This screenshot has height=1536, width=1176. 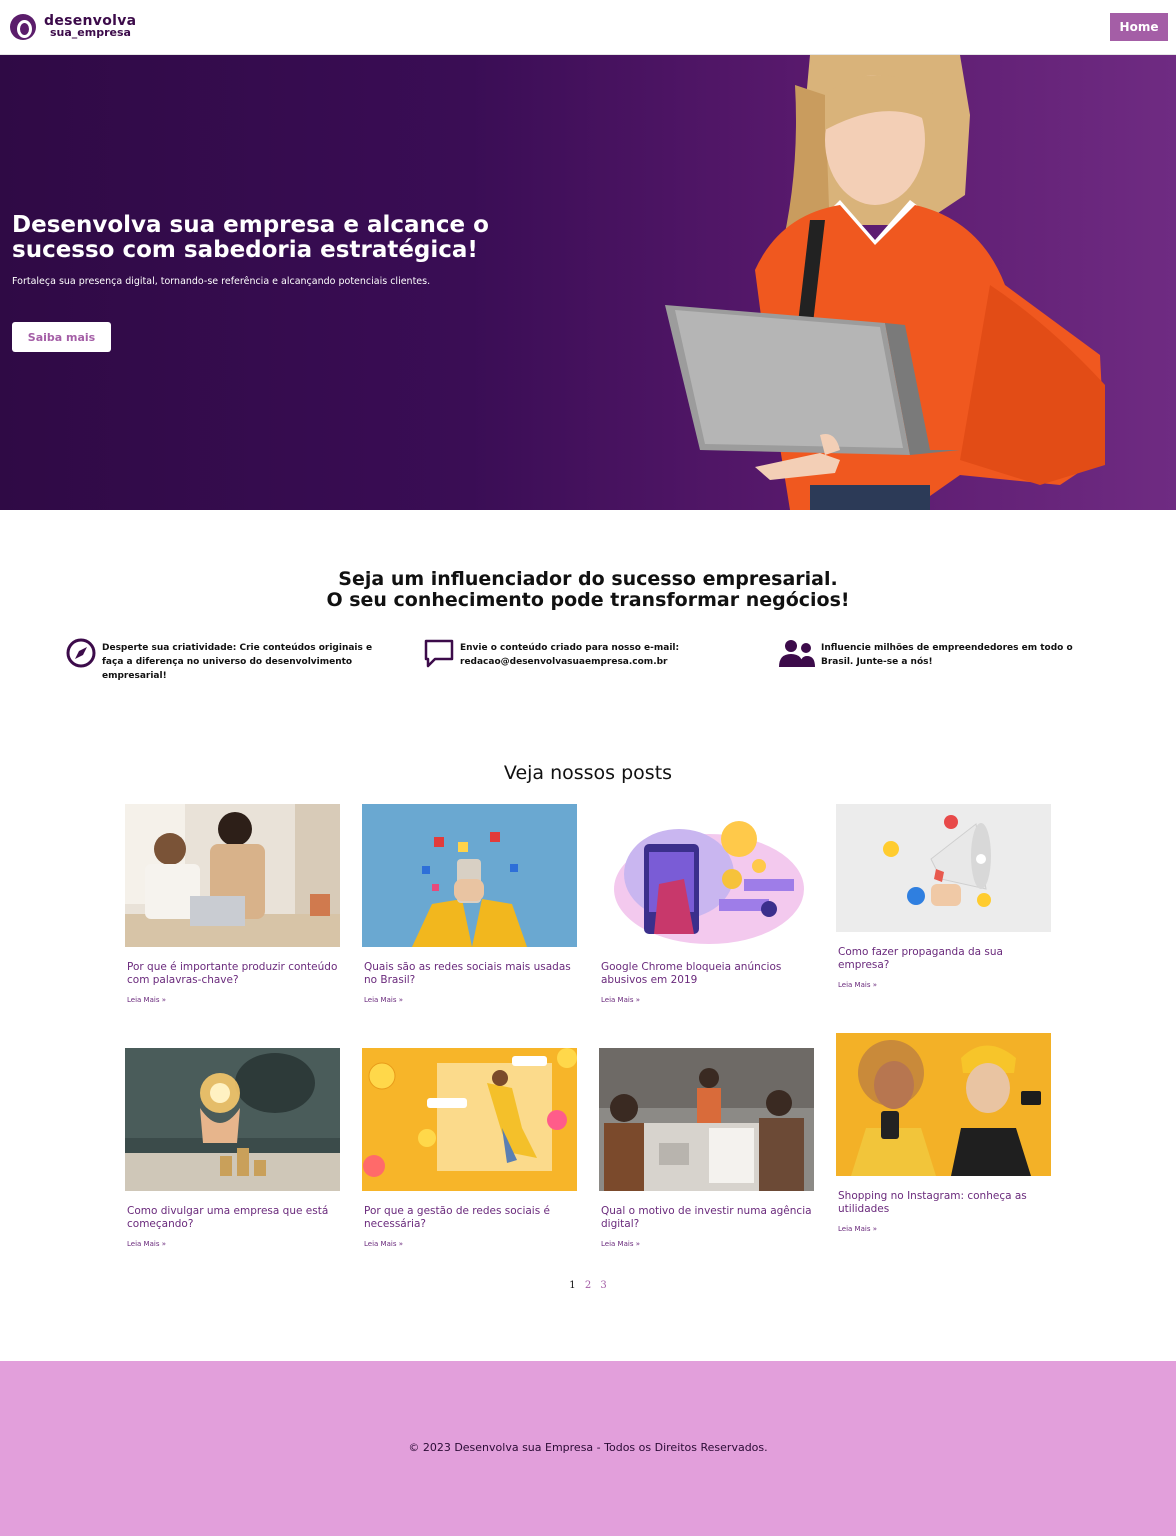 What do you see at coordinates (797, 653) in the screenshot?
I see `users-icon` at bounding box center [797, 653].